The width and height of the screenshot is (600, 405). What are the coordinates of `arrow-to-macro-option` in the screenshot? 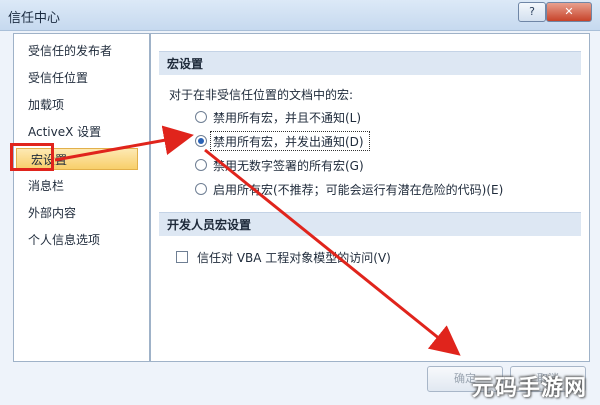 It's located at (124, 143).